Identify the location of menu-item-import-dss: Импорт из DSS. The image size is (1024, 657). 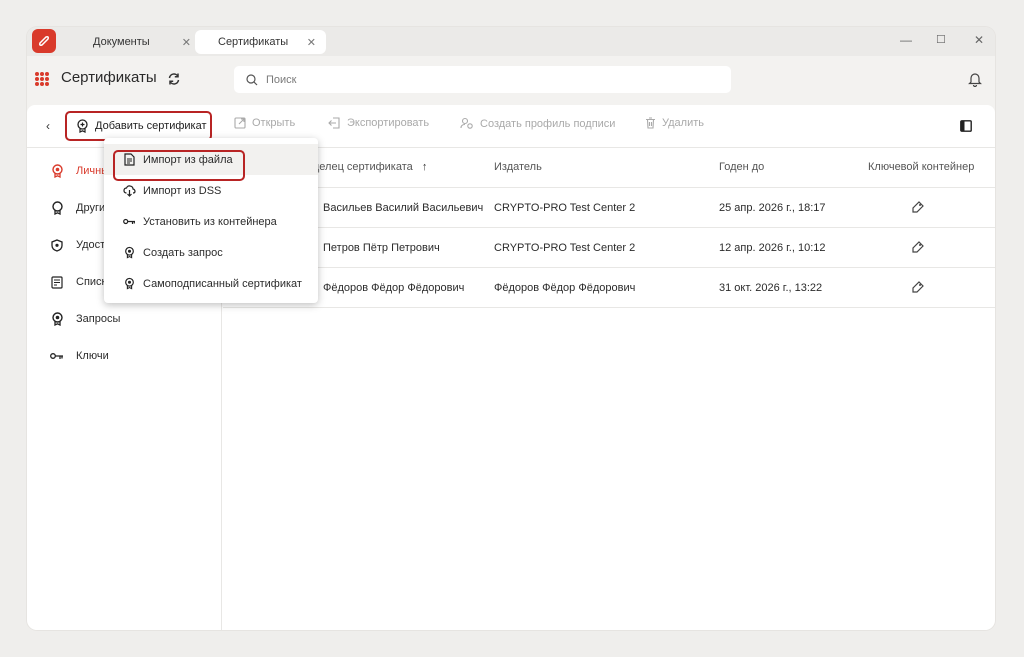
(211, 190).